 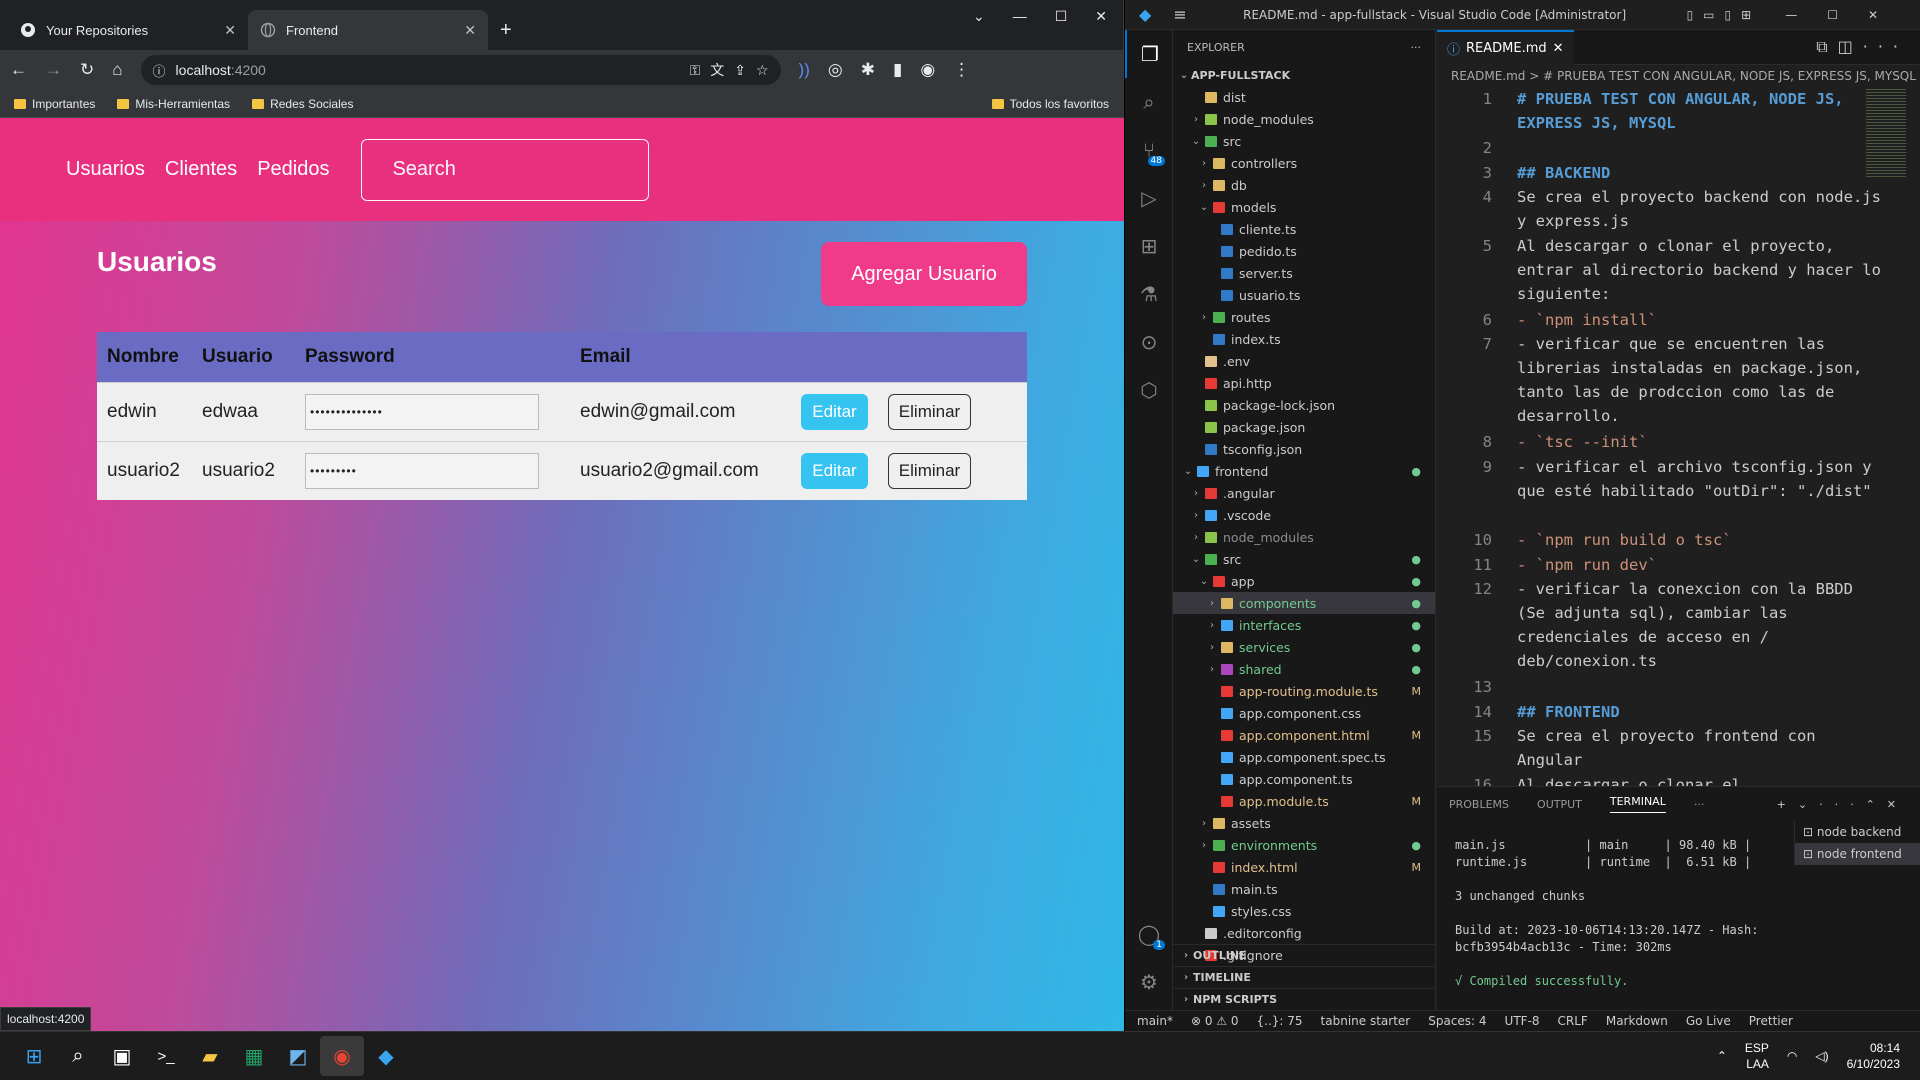 What do you see at coordinates (1280, 1021) in the screenshot?
I see `status-braces: {..}: 75` at bounding box center [1280, 1021].